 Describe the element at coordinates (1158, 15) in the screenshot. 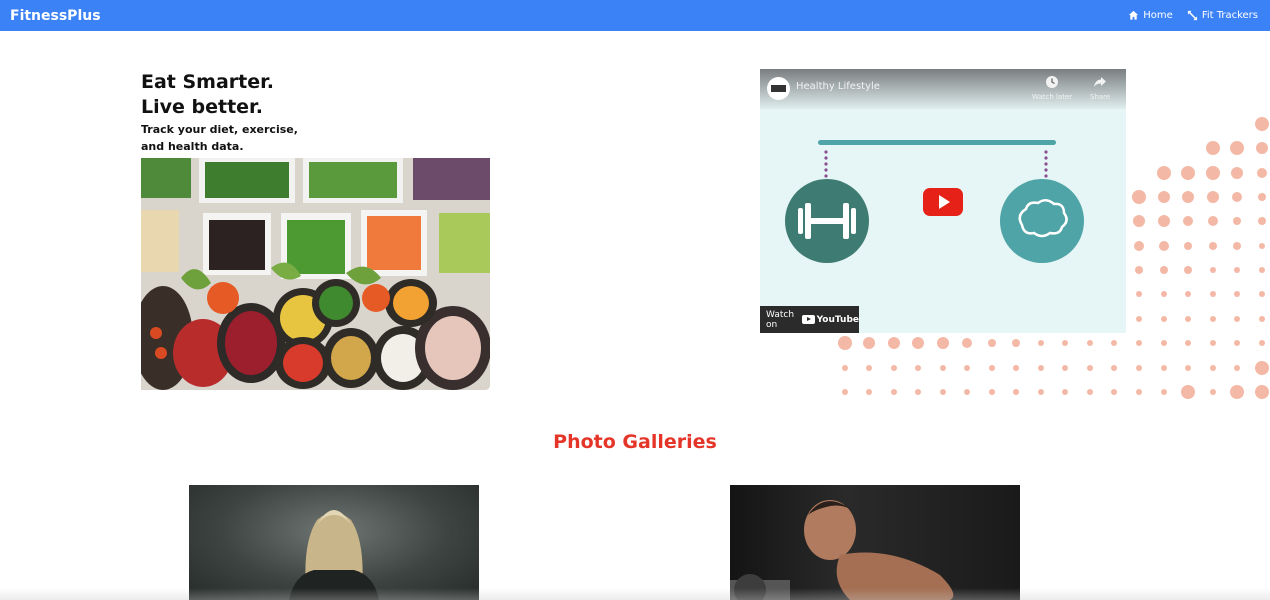

I see `nav-home-label: Home` at that location.